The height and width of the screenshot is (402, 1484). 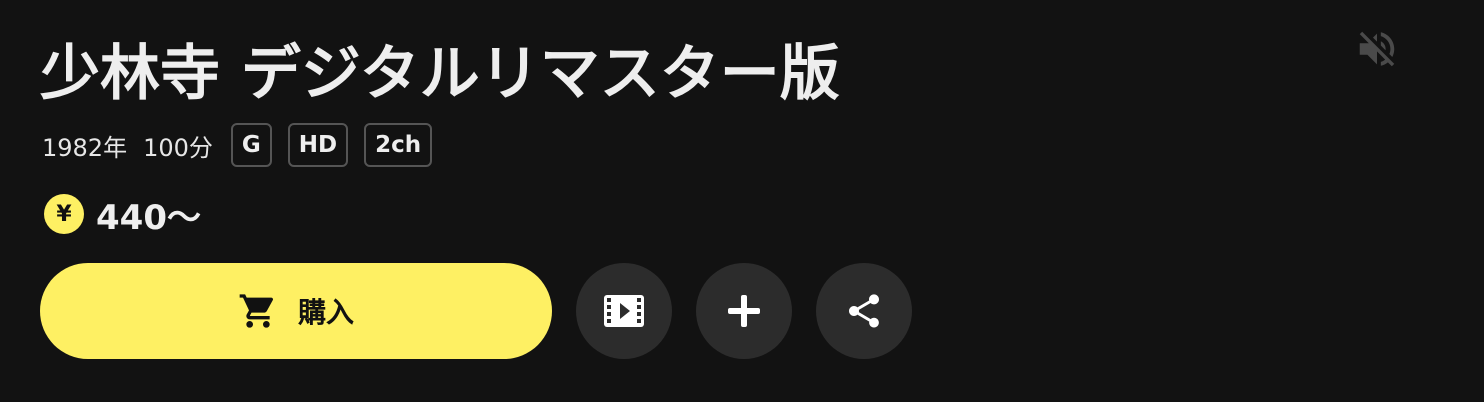 What do you see at coordinates (440, 74) in the screenshot?
I see `page-title: 少林寺 デジタルリマスター版` at bounding box center [440, 74].